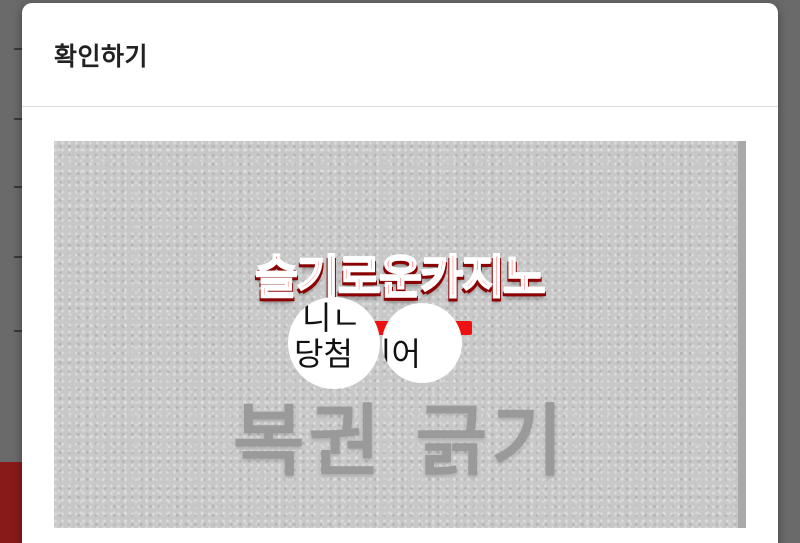 This screenshot has height=543, width=800. I want to click on scratched-area: 되어, so click(422, 343).